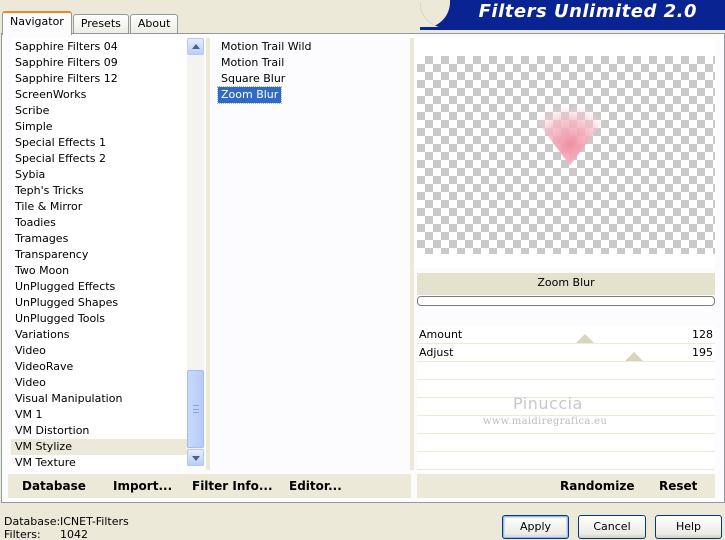  I want to click on category-item: Teph's Tricks, so click(99, 191).